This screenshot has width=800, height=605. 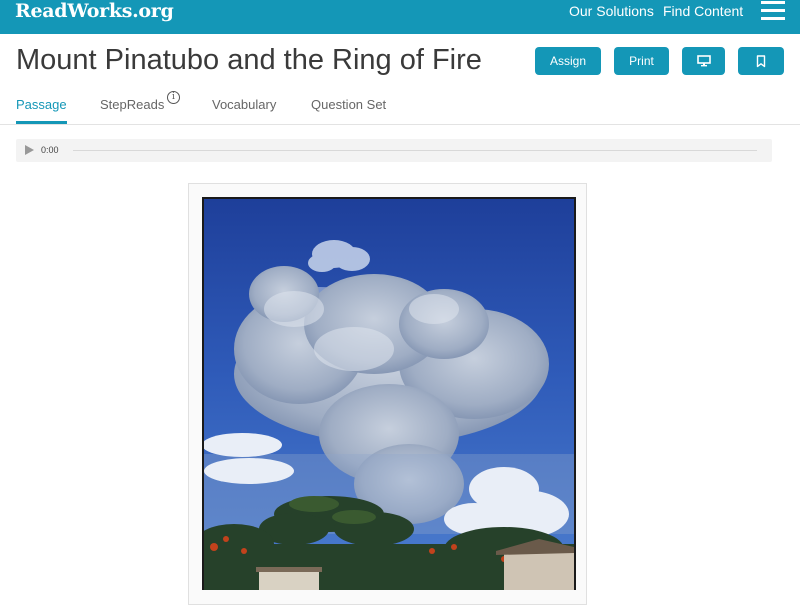 I want to click on bookmark-button, so click(x=761, y=61).